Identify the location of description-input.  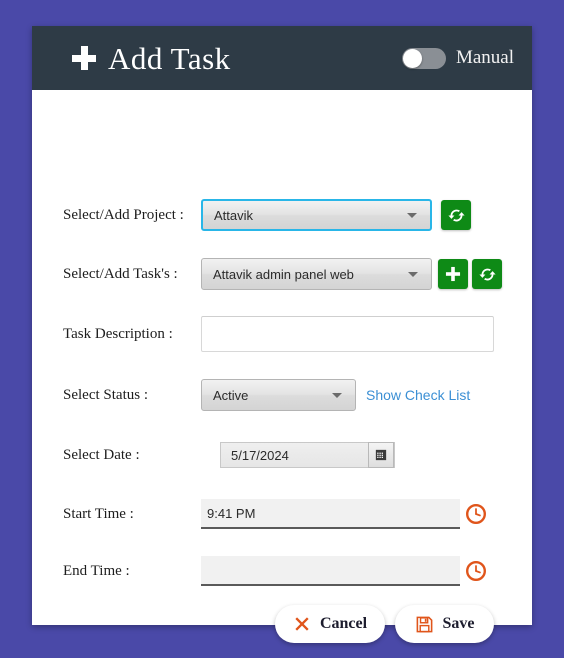
(347, 334).